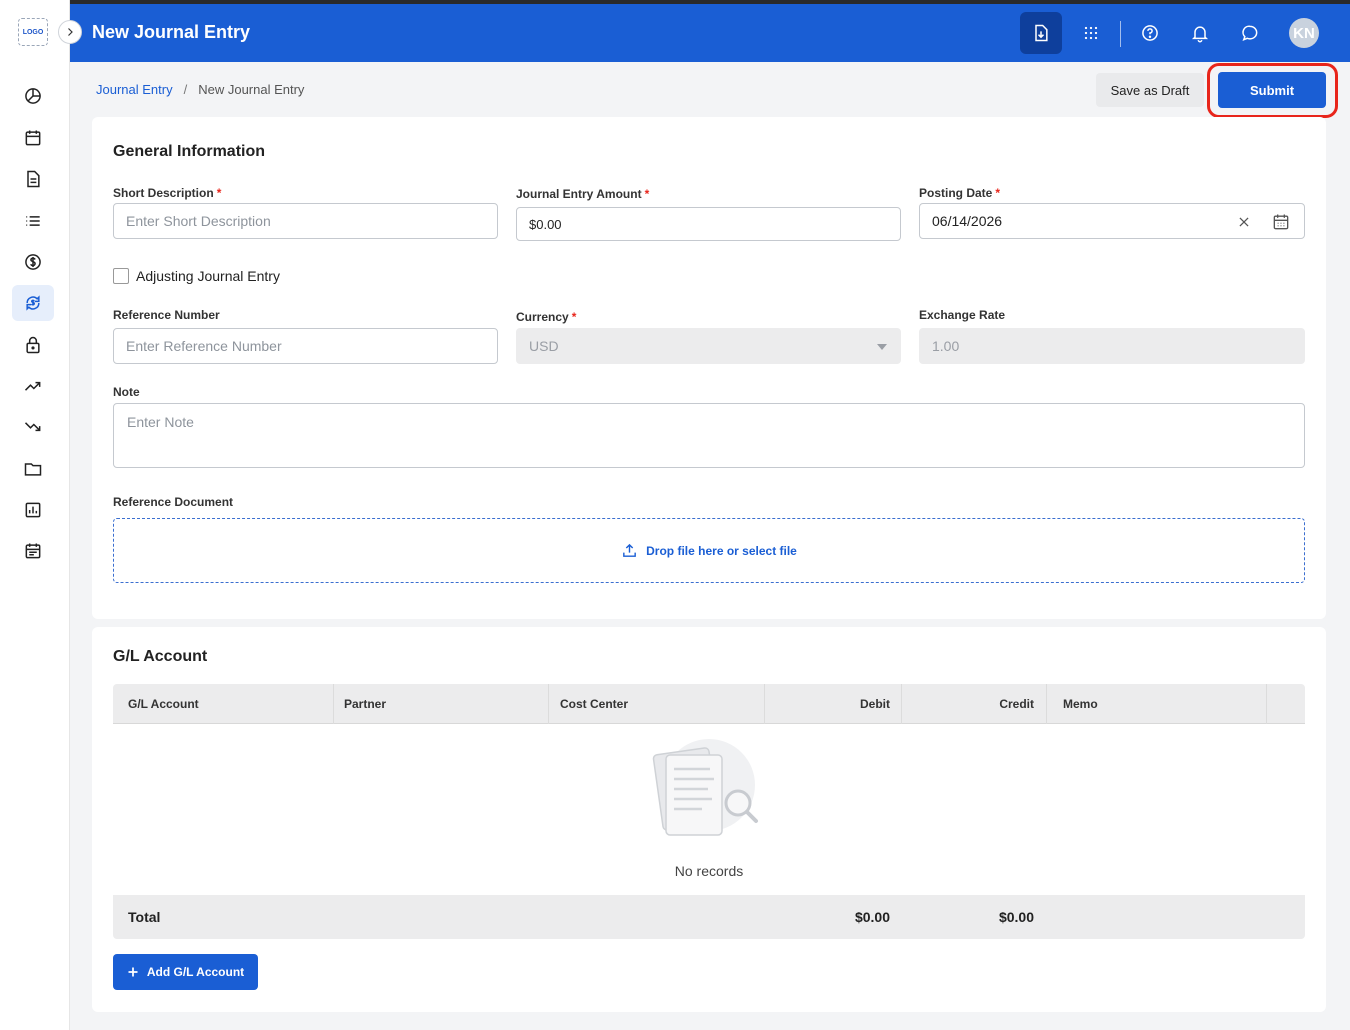 The width and height of the screenshot is (1350, 1030). Describe the element at coordinates (195, 972) in the screenshot. I see `add-gl-account-label: Add G/L Account` at that location.